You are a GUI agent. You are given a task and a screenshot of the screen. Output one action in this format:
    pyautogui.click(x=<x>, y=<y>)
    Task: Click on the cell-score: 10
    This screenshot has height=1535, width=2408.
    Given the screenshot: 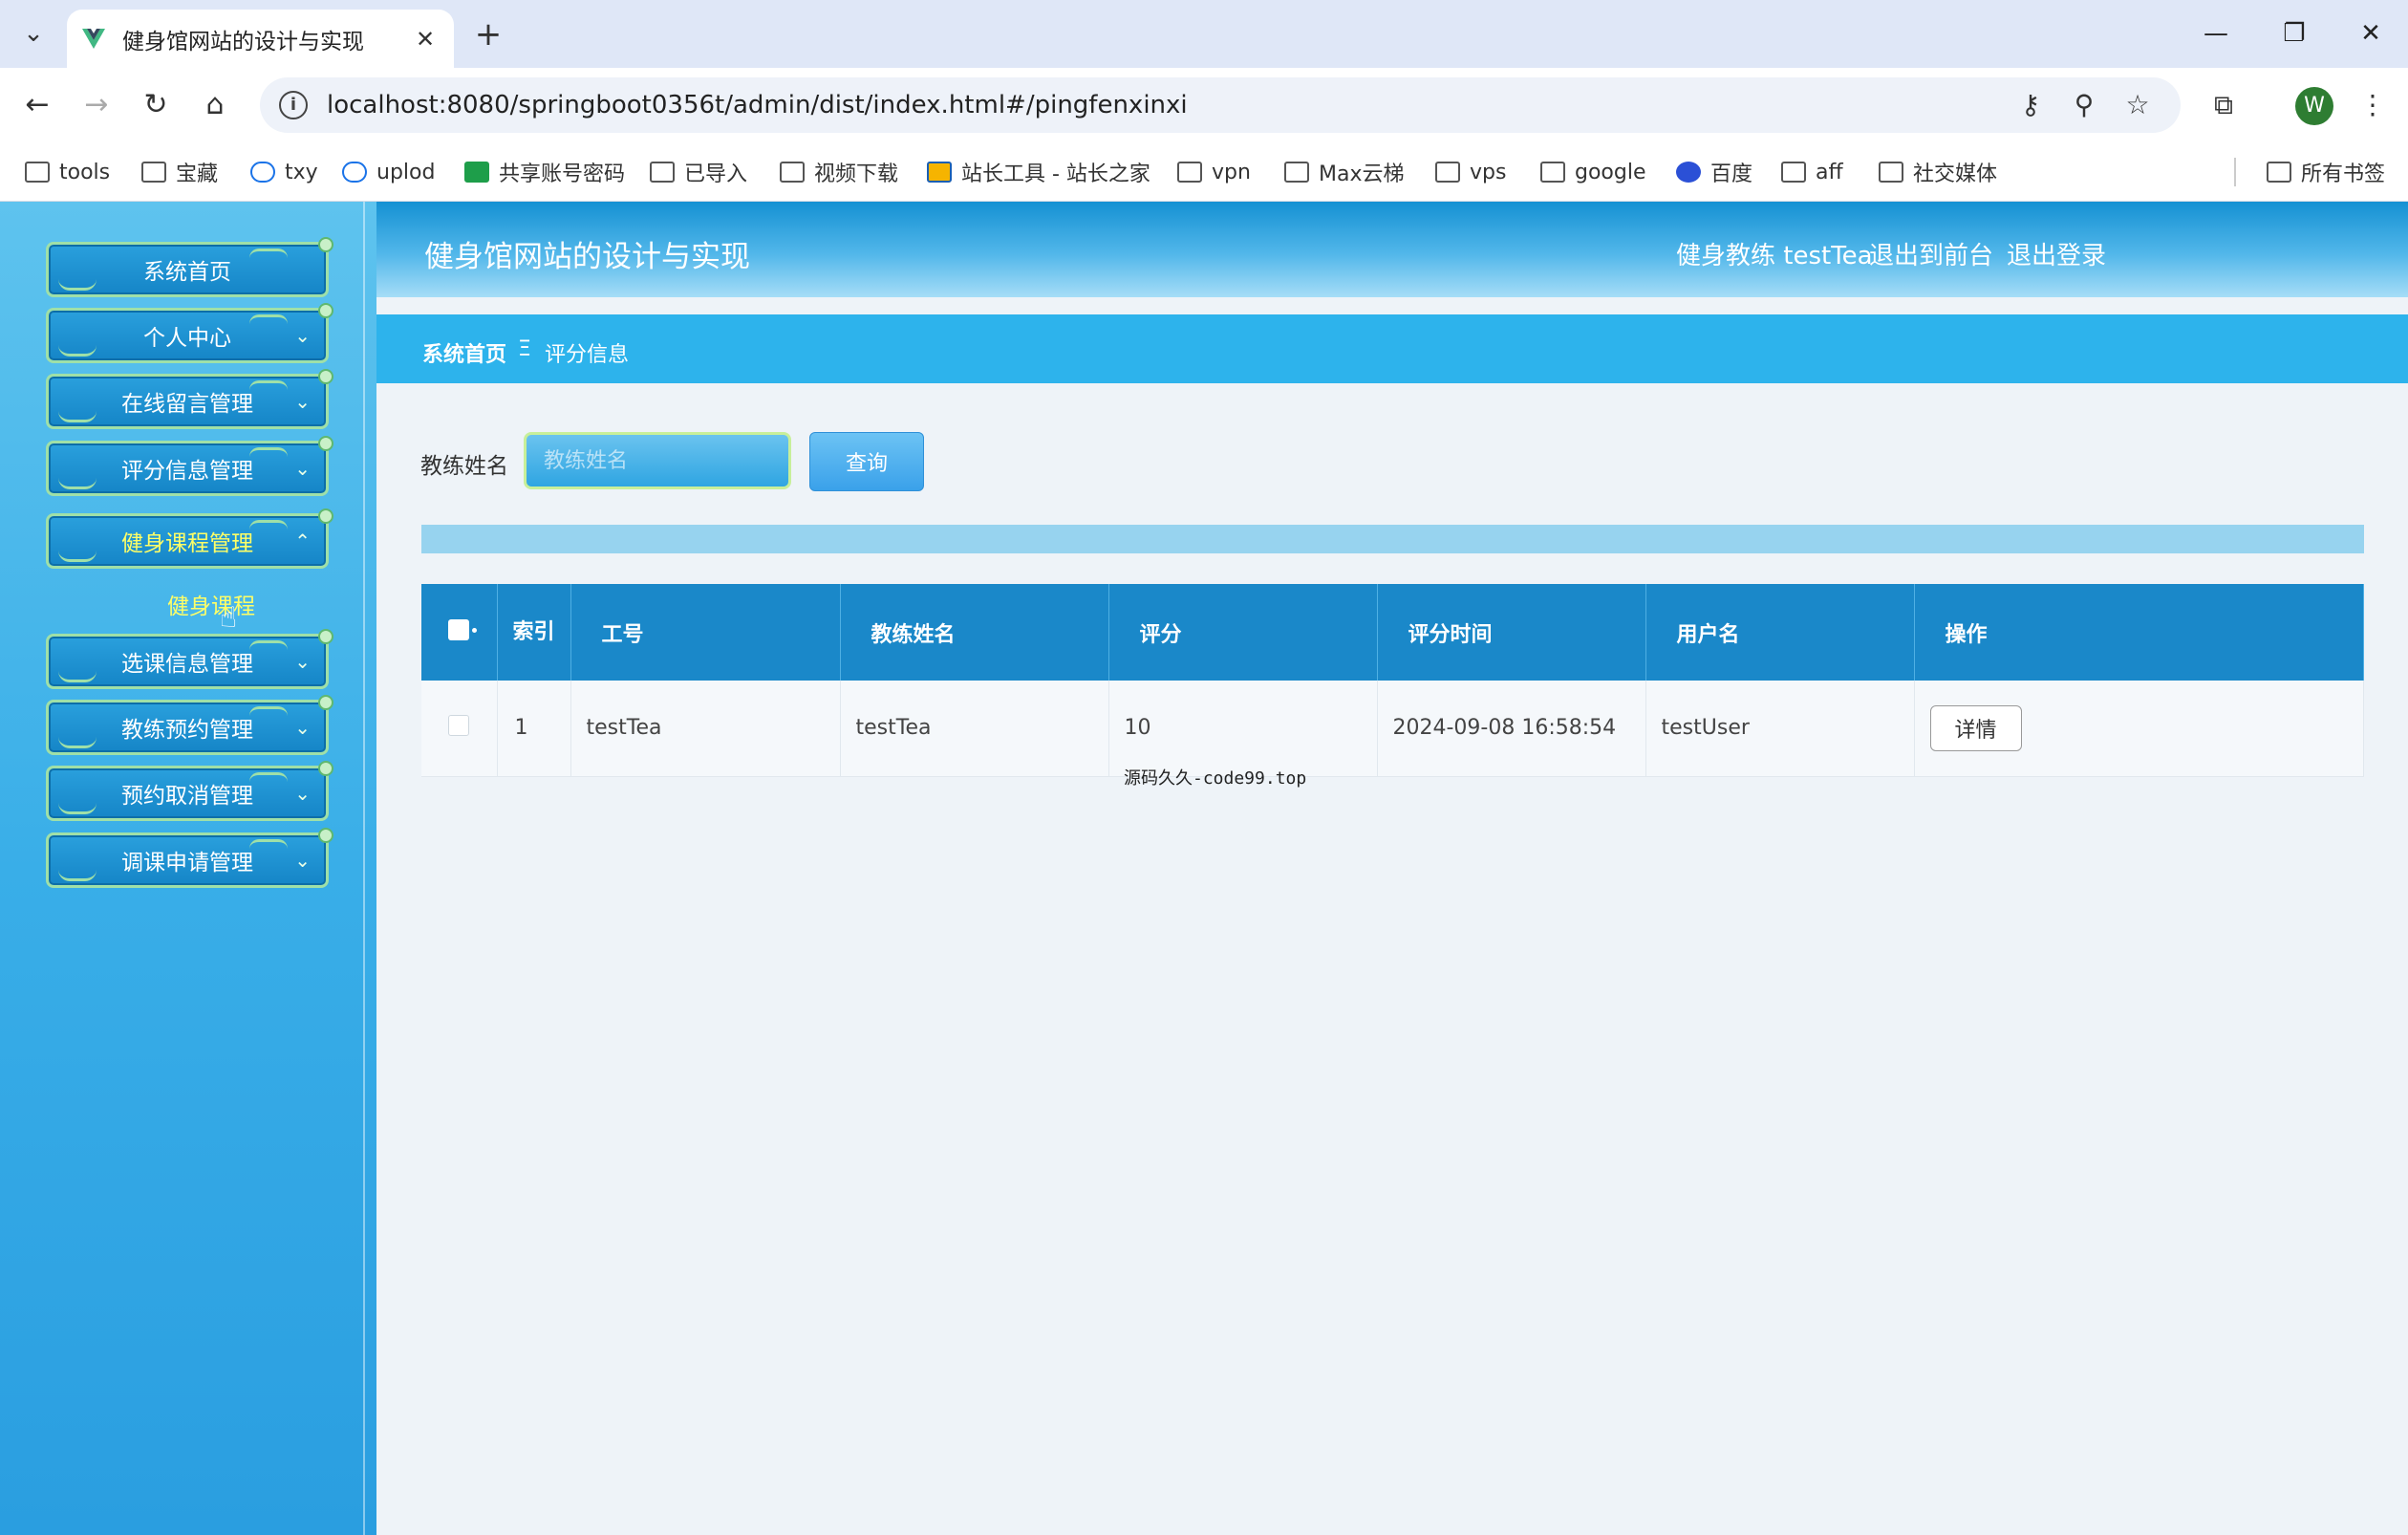 What is the action you would take?
    pyautogui.click(x=1243, y=729)
    